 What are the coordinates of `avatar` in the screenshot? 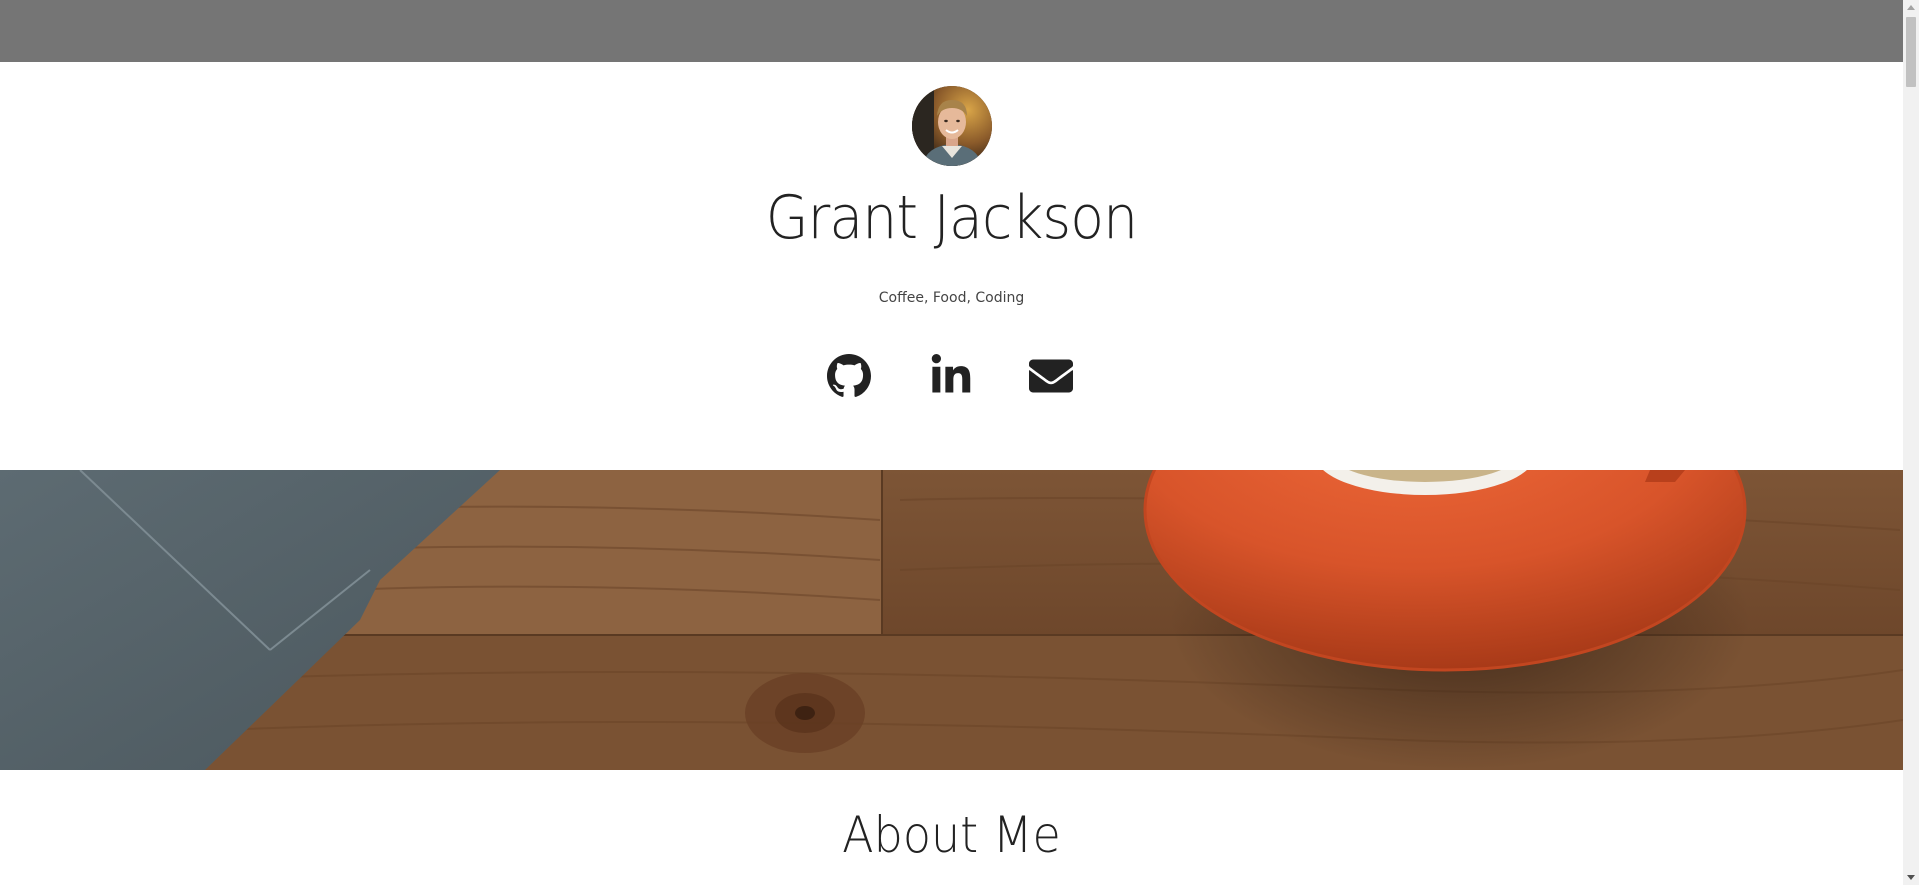 It's located at (952, 126).